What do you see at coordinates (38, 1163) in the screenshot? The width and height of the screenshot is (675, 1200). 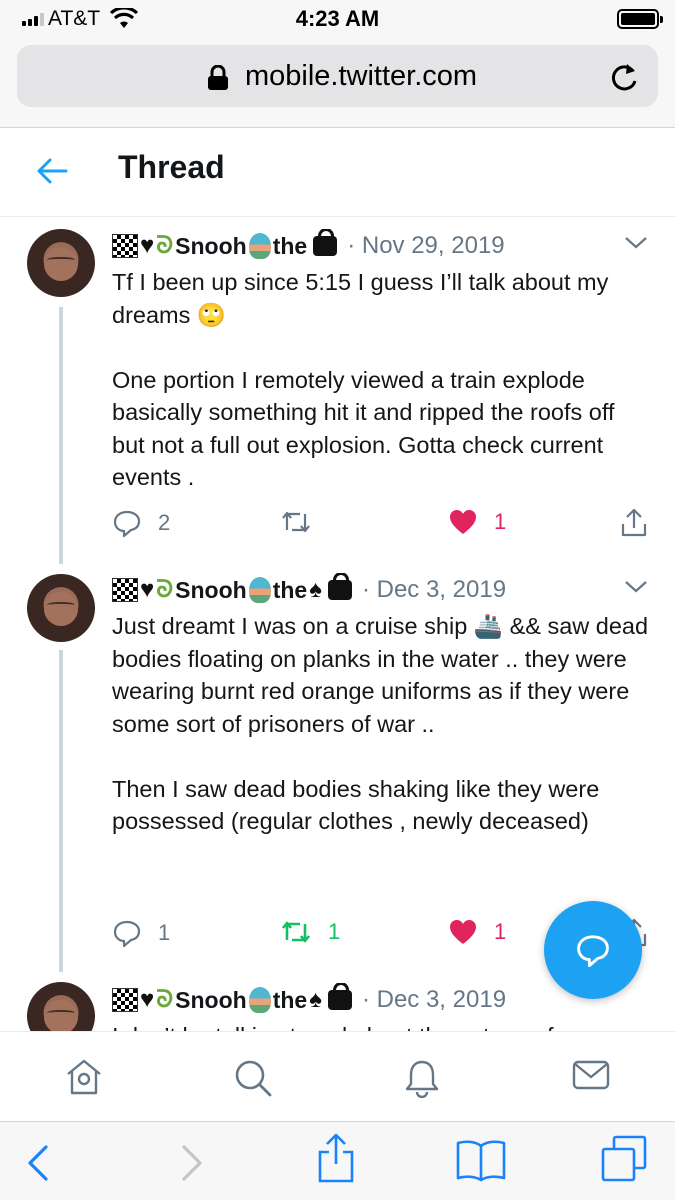 I see `browser-back-icon` at bounding box center [38, 1163].